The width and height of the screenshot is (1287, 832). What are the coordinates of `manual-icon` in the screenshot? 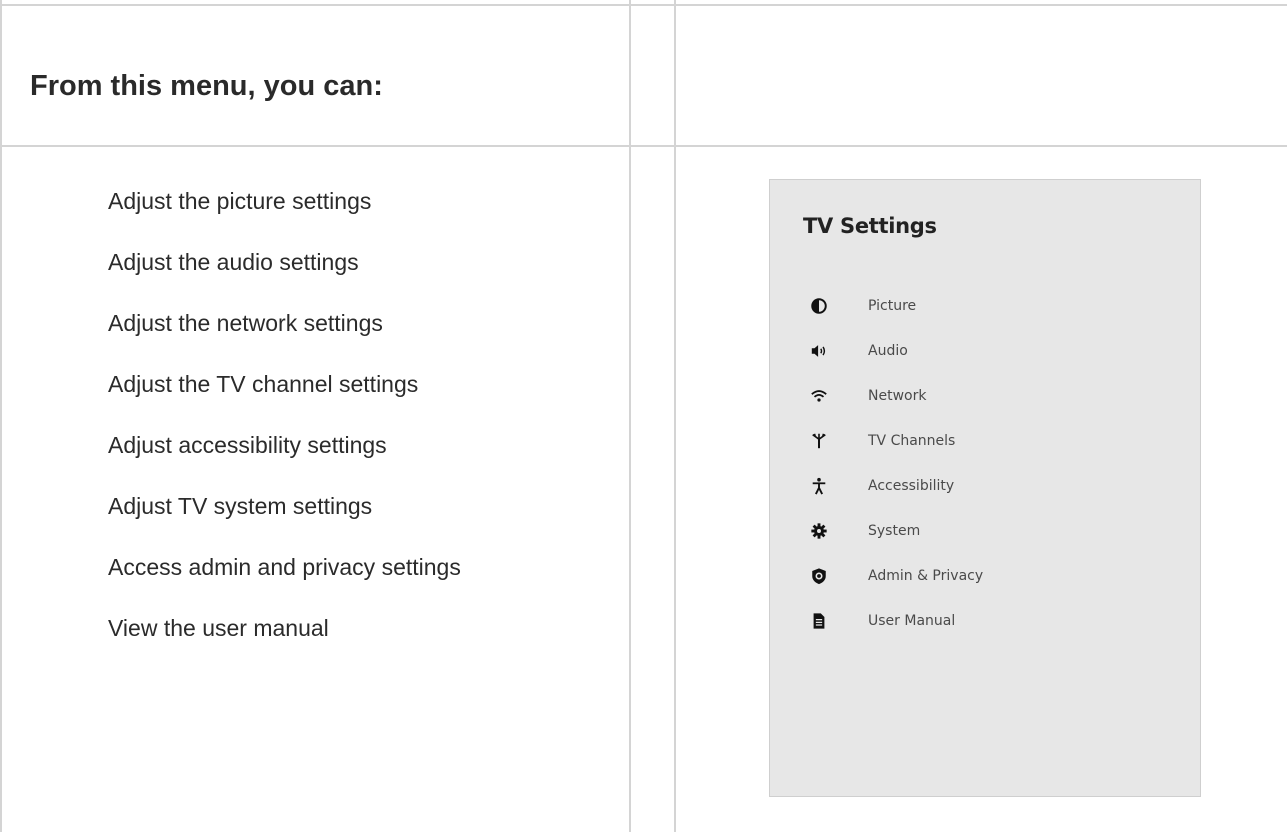 It's located at (819, 621).